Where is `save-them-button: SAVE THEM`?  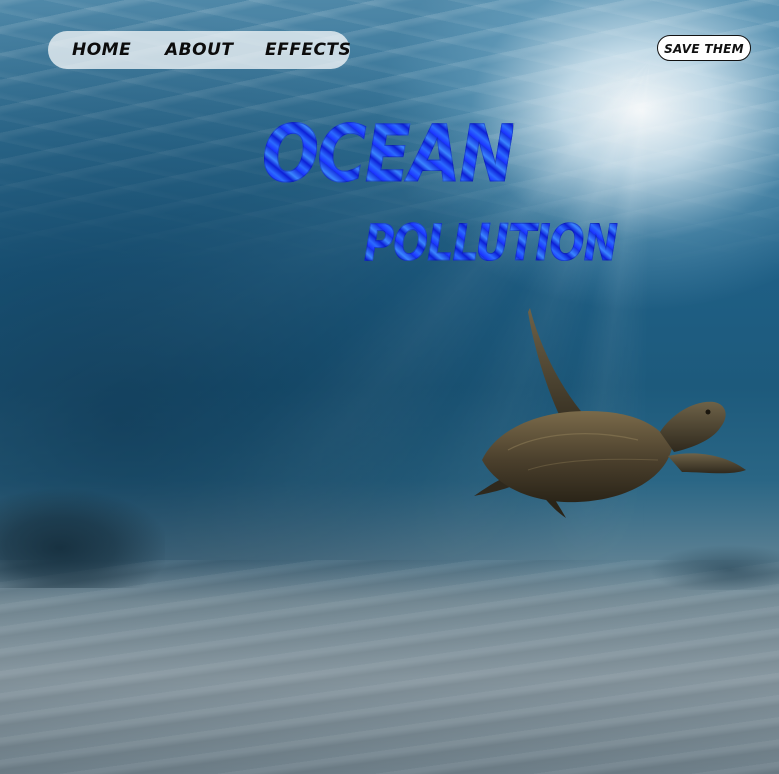
save-them-button: SAVE THEM is located at coordinates (704, 48).